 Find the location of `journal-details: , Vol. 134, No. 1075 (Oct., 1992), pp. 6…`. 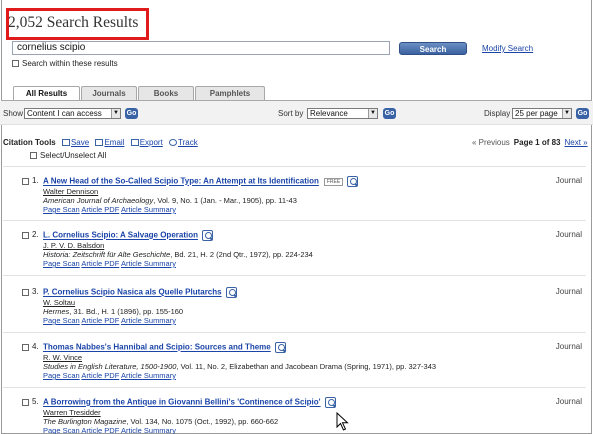

journal-details: , Vol. 134, No. 1075 (Oct., 1992), pp. 6… is located at coordinates (202, 421).